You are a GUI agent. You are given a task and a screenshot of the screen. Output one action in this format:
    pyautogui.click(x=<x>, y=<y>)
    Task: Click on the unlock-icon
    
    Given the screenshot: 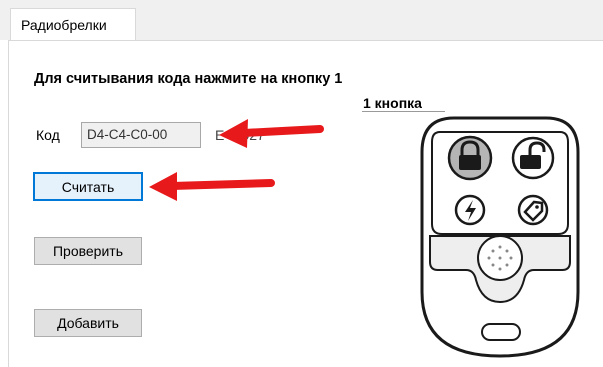 What is the action you would take?
    pyautogui.click(x=533, y=158)
    